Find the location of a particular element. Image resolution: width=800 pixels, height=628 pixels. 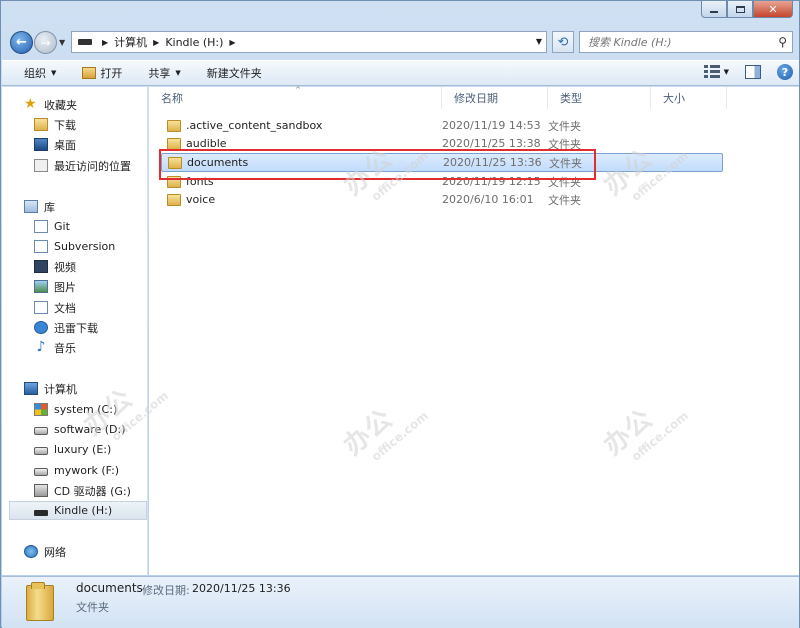

sidebar-item-desktop: 桌面 is located at coordinates (75, 144).